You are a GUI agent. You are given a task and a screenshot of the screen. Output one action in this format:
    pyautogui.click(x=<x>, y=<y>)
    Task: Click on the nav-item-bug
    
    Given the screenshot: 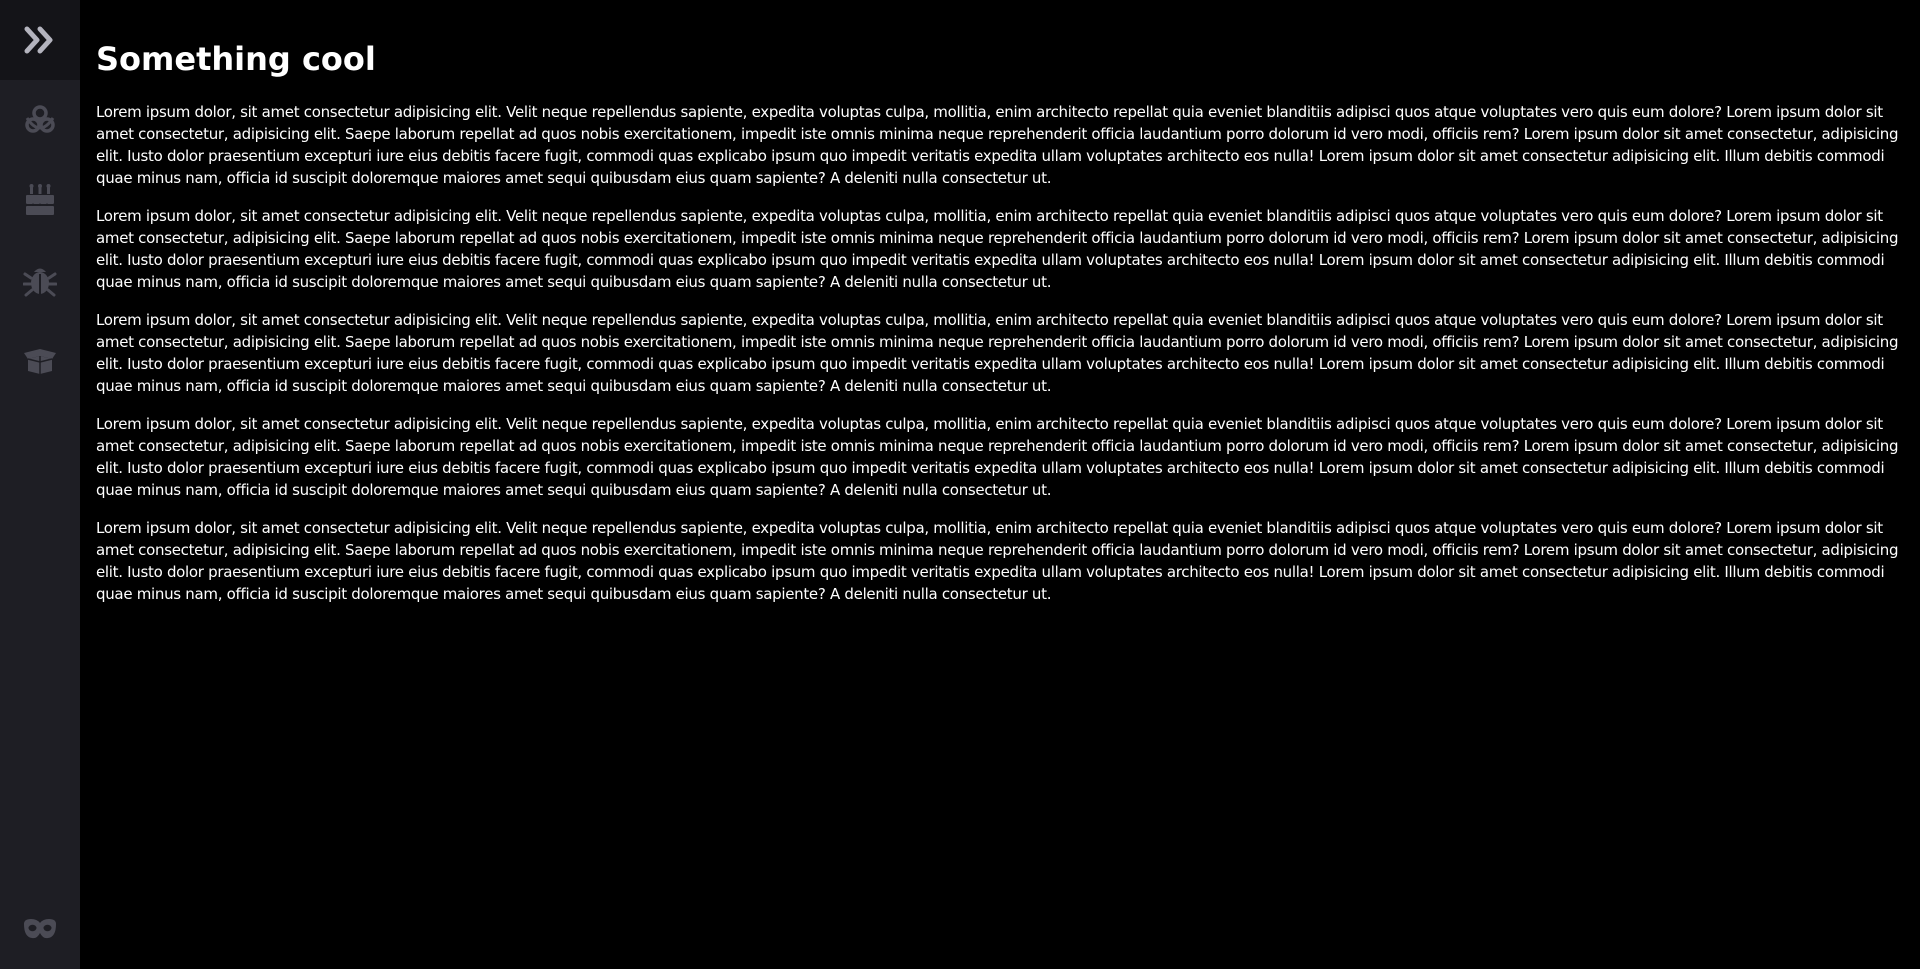 What is the action you would take?
    pyautogui.click(x=40, y=280)
    